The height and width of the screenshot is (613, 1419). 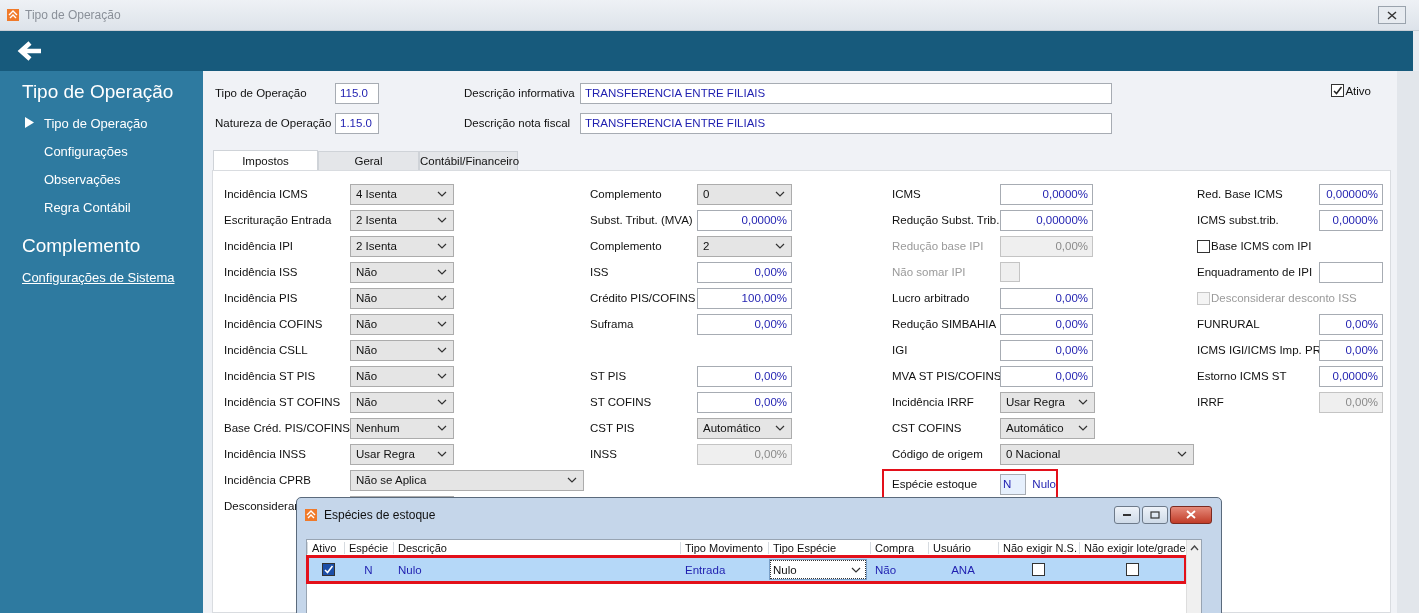 I want to click on field-label: Incidência ST PIS, so click(x=270, y=376).